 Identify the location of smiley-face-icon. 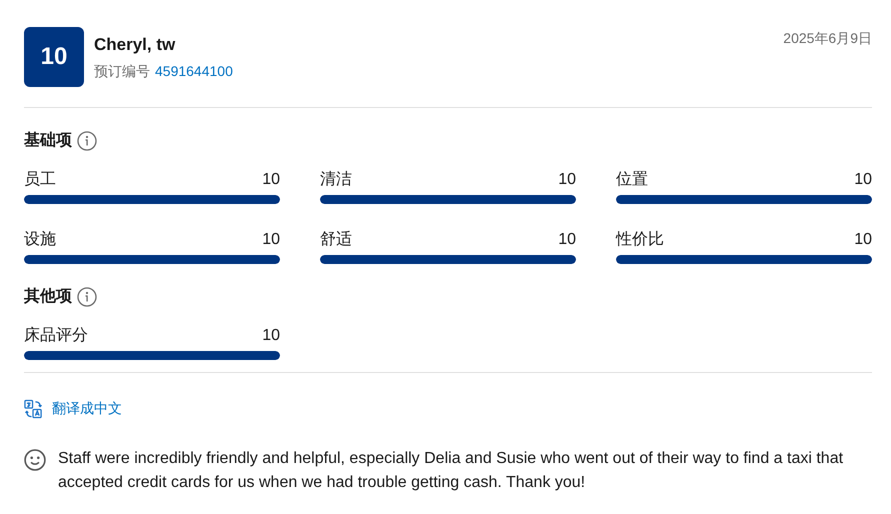
(35, 460).